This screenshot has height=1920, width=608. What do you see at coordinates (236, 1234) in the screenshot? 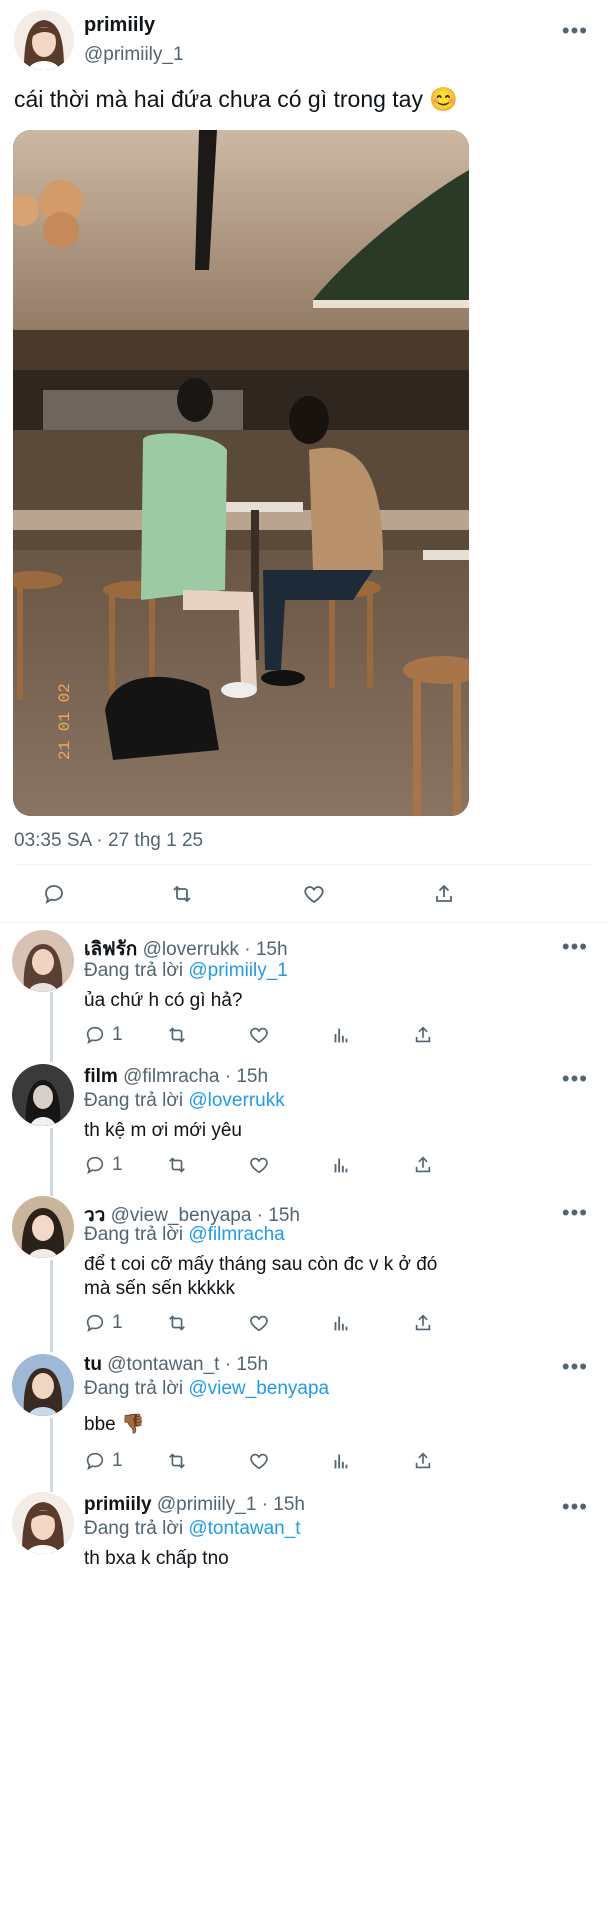
I see `replying-to-link: @filmracha` at bounding box center [236, 1234].